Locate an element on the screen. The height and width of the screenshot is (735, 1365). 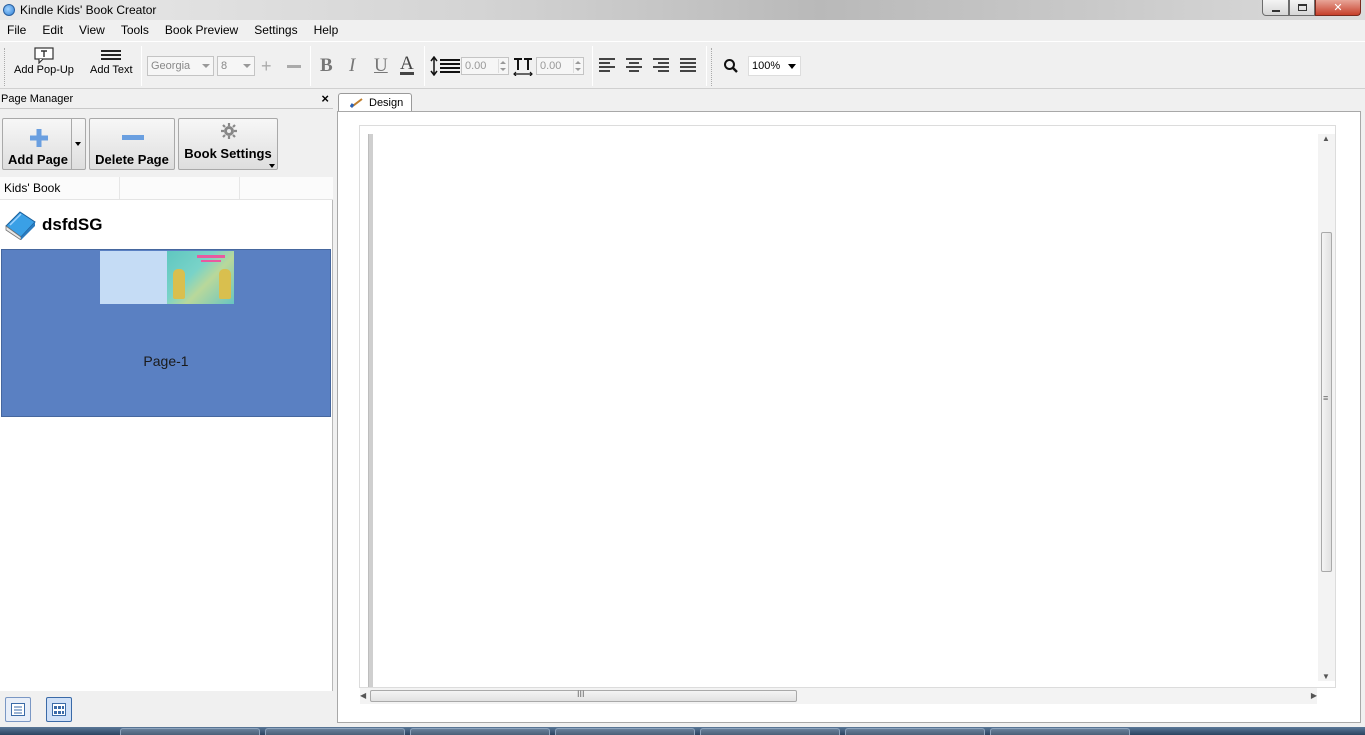
add-popup-button: Add Pop-Up is located at coordinates (44, 61).